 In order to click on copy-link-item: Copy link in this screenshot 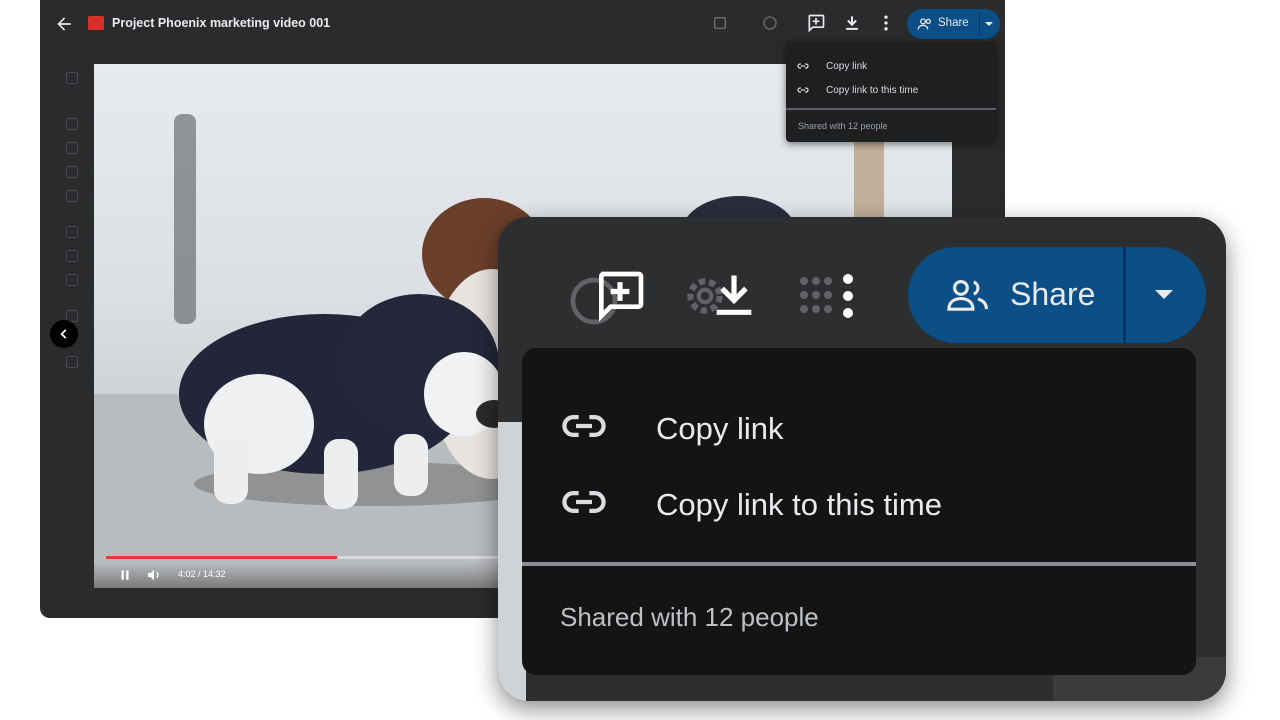, I will do `click(862, 428)`.